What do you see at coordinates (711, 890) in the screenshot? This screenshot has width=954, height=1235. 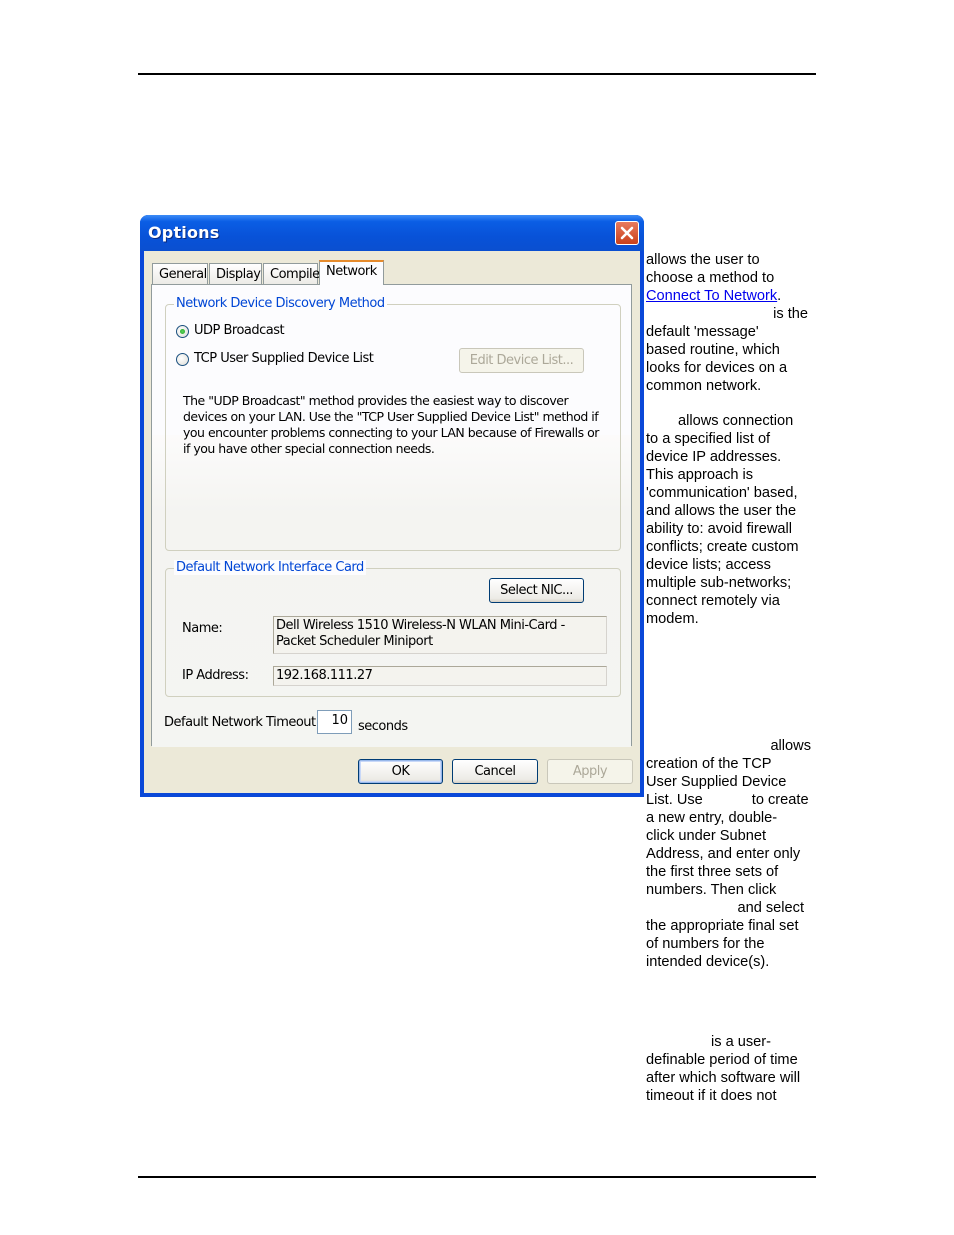 I see `text-line: numbers. Then click` at bounding box center [711, 890].